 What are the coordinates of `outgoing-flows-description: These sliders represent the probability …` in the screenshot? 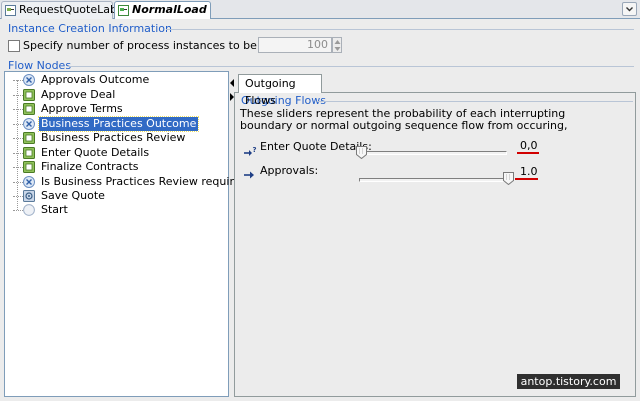 It's located at (404, 119).